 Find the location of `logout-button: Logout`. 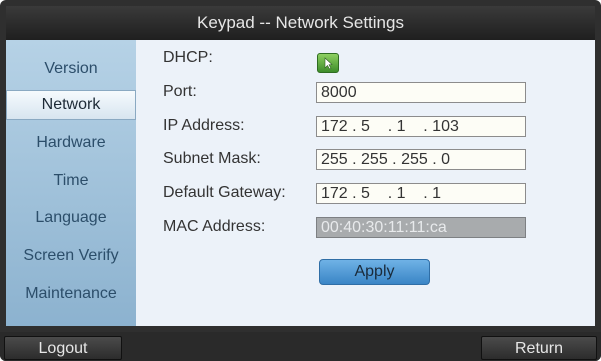

logout-button: Logout is located at coordinates (63, 348).